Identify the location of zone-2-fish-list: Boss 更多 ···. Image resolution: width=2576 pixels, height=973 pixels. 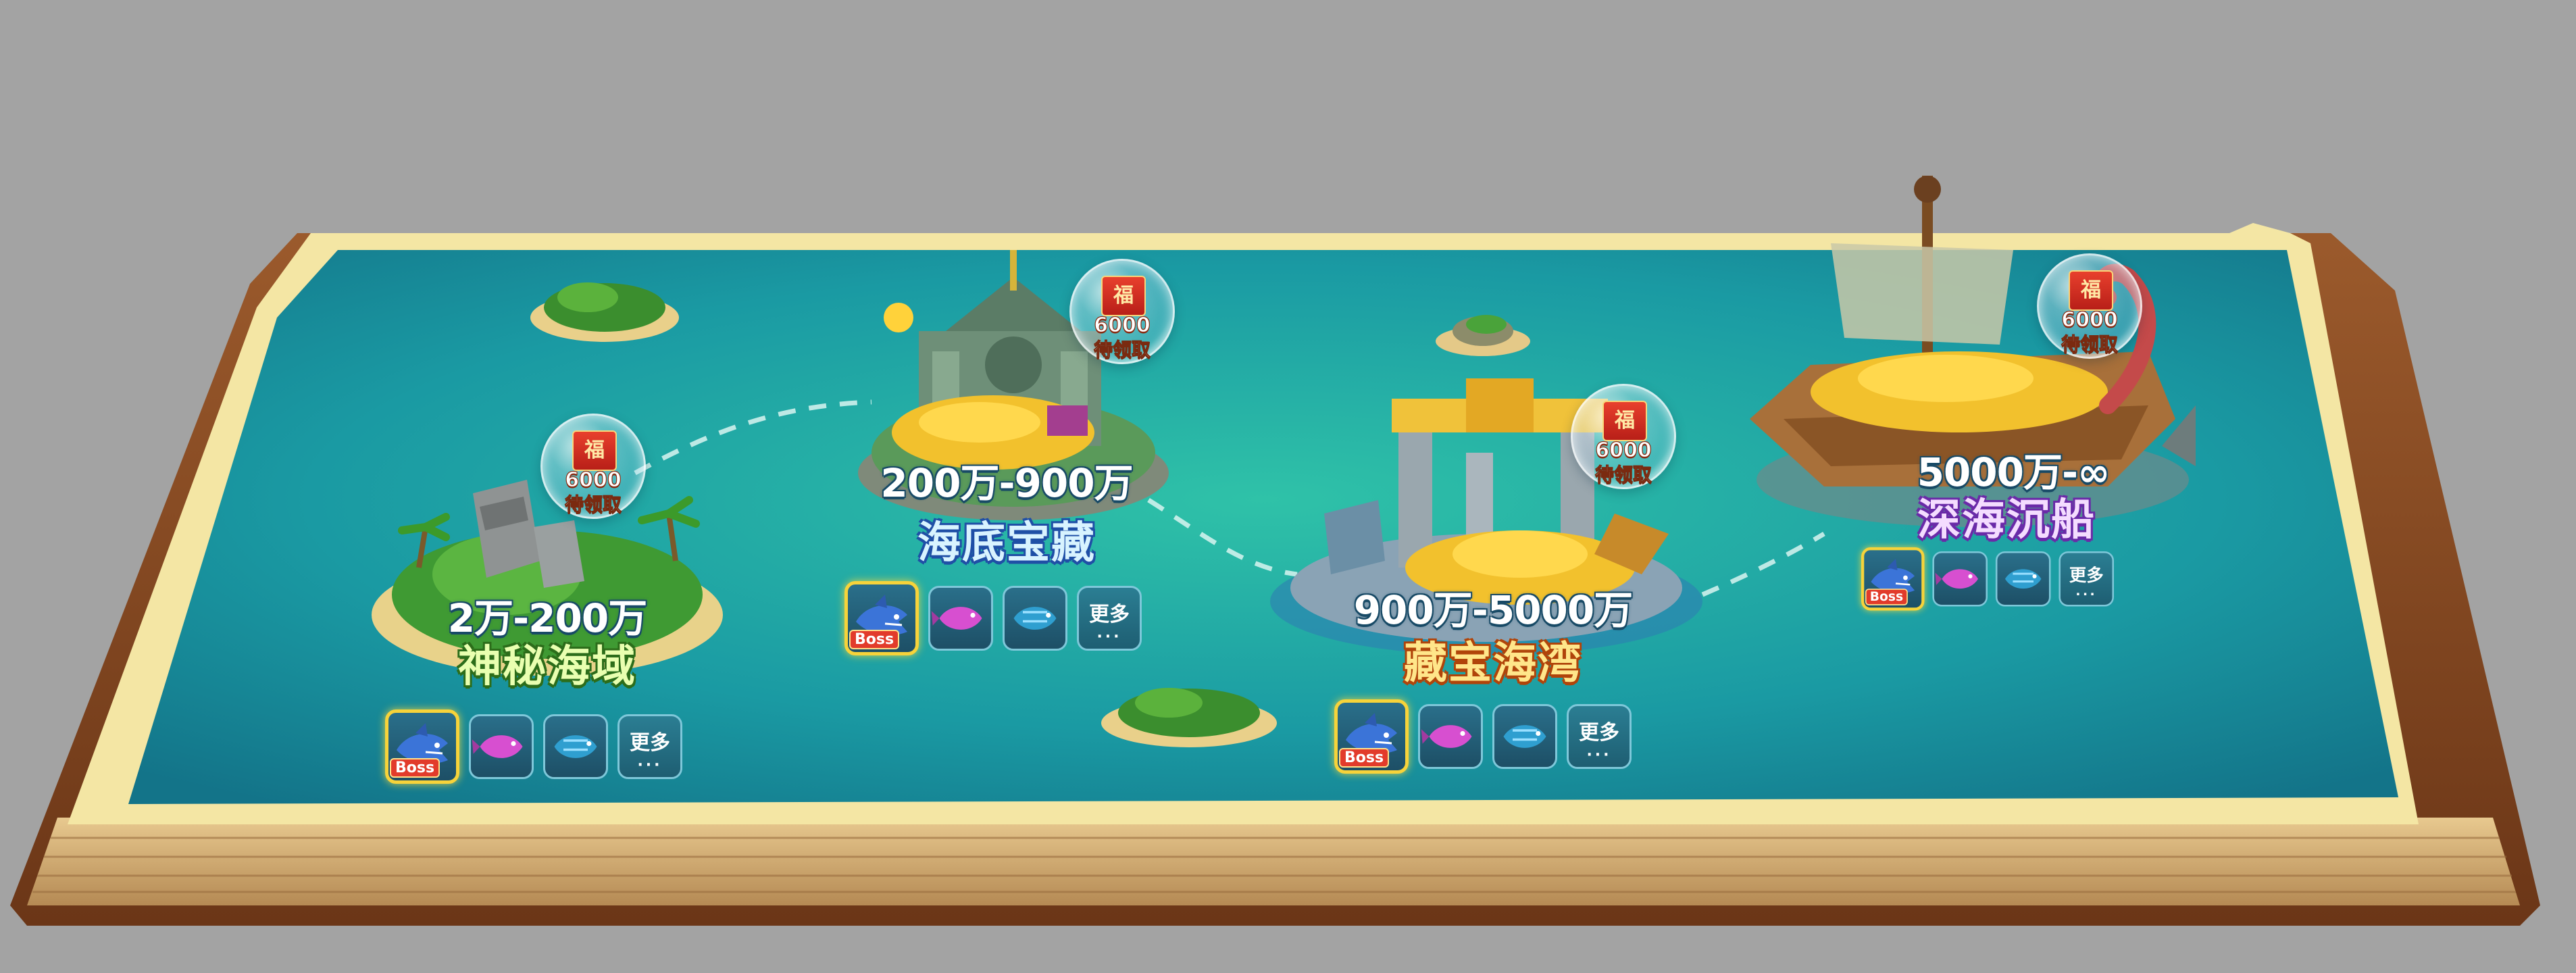
(993, 618).